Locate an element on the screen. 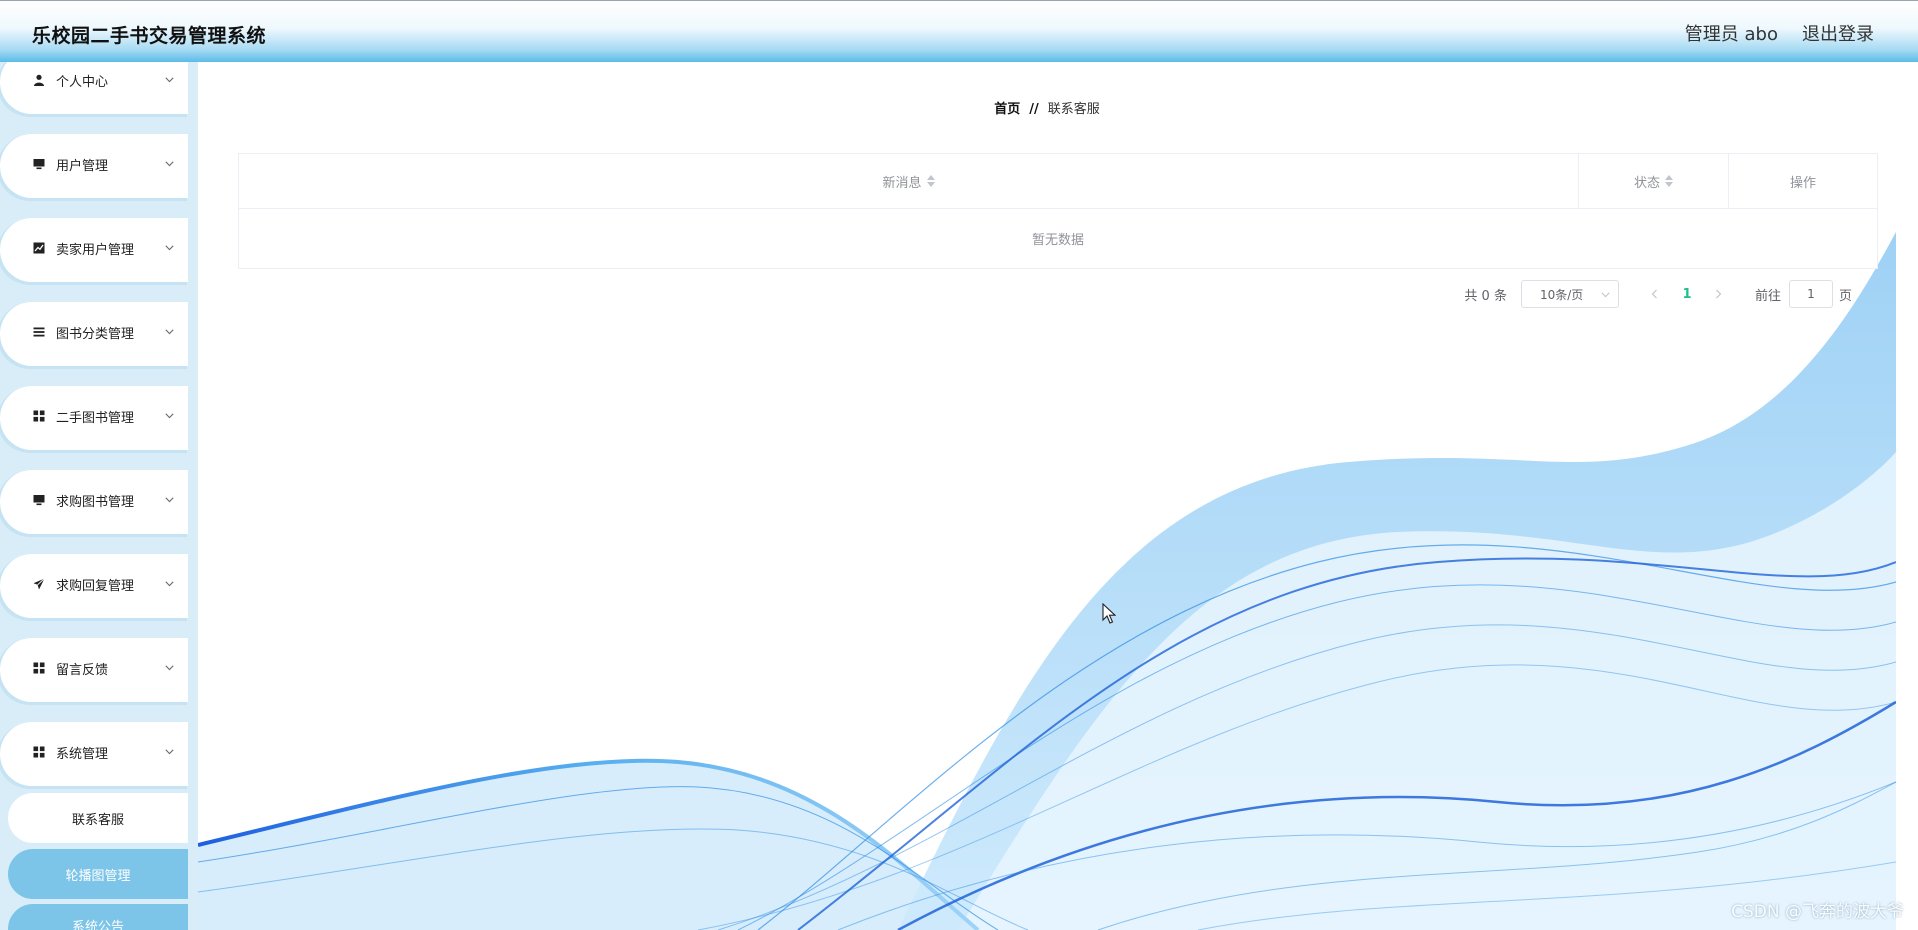 The width and height of the screenshot is (1918, 930). sidebar-item-label: 个人中心 is located at coordinates (82, 82).